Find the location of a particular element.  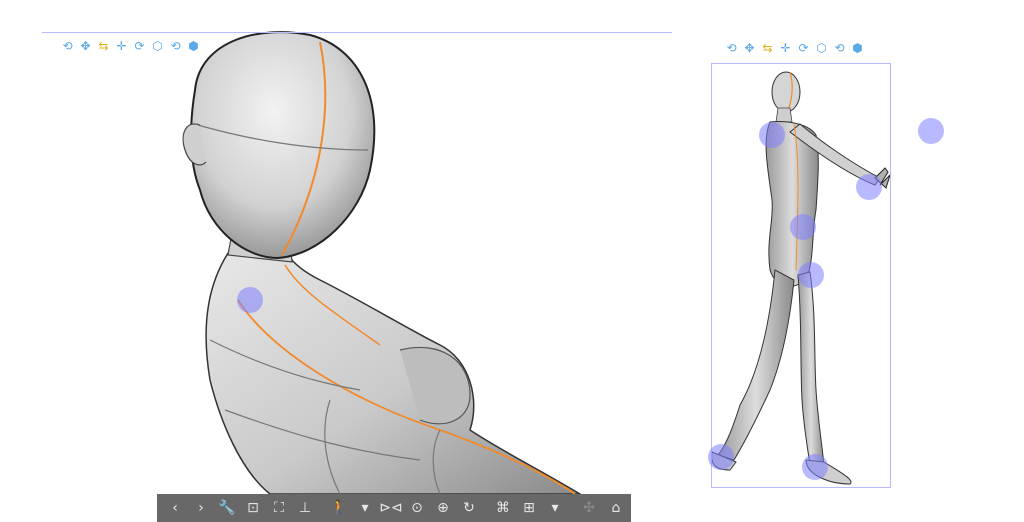

next-object-button: › is located at coordinates (201, 508).